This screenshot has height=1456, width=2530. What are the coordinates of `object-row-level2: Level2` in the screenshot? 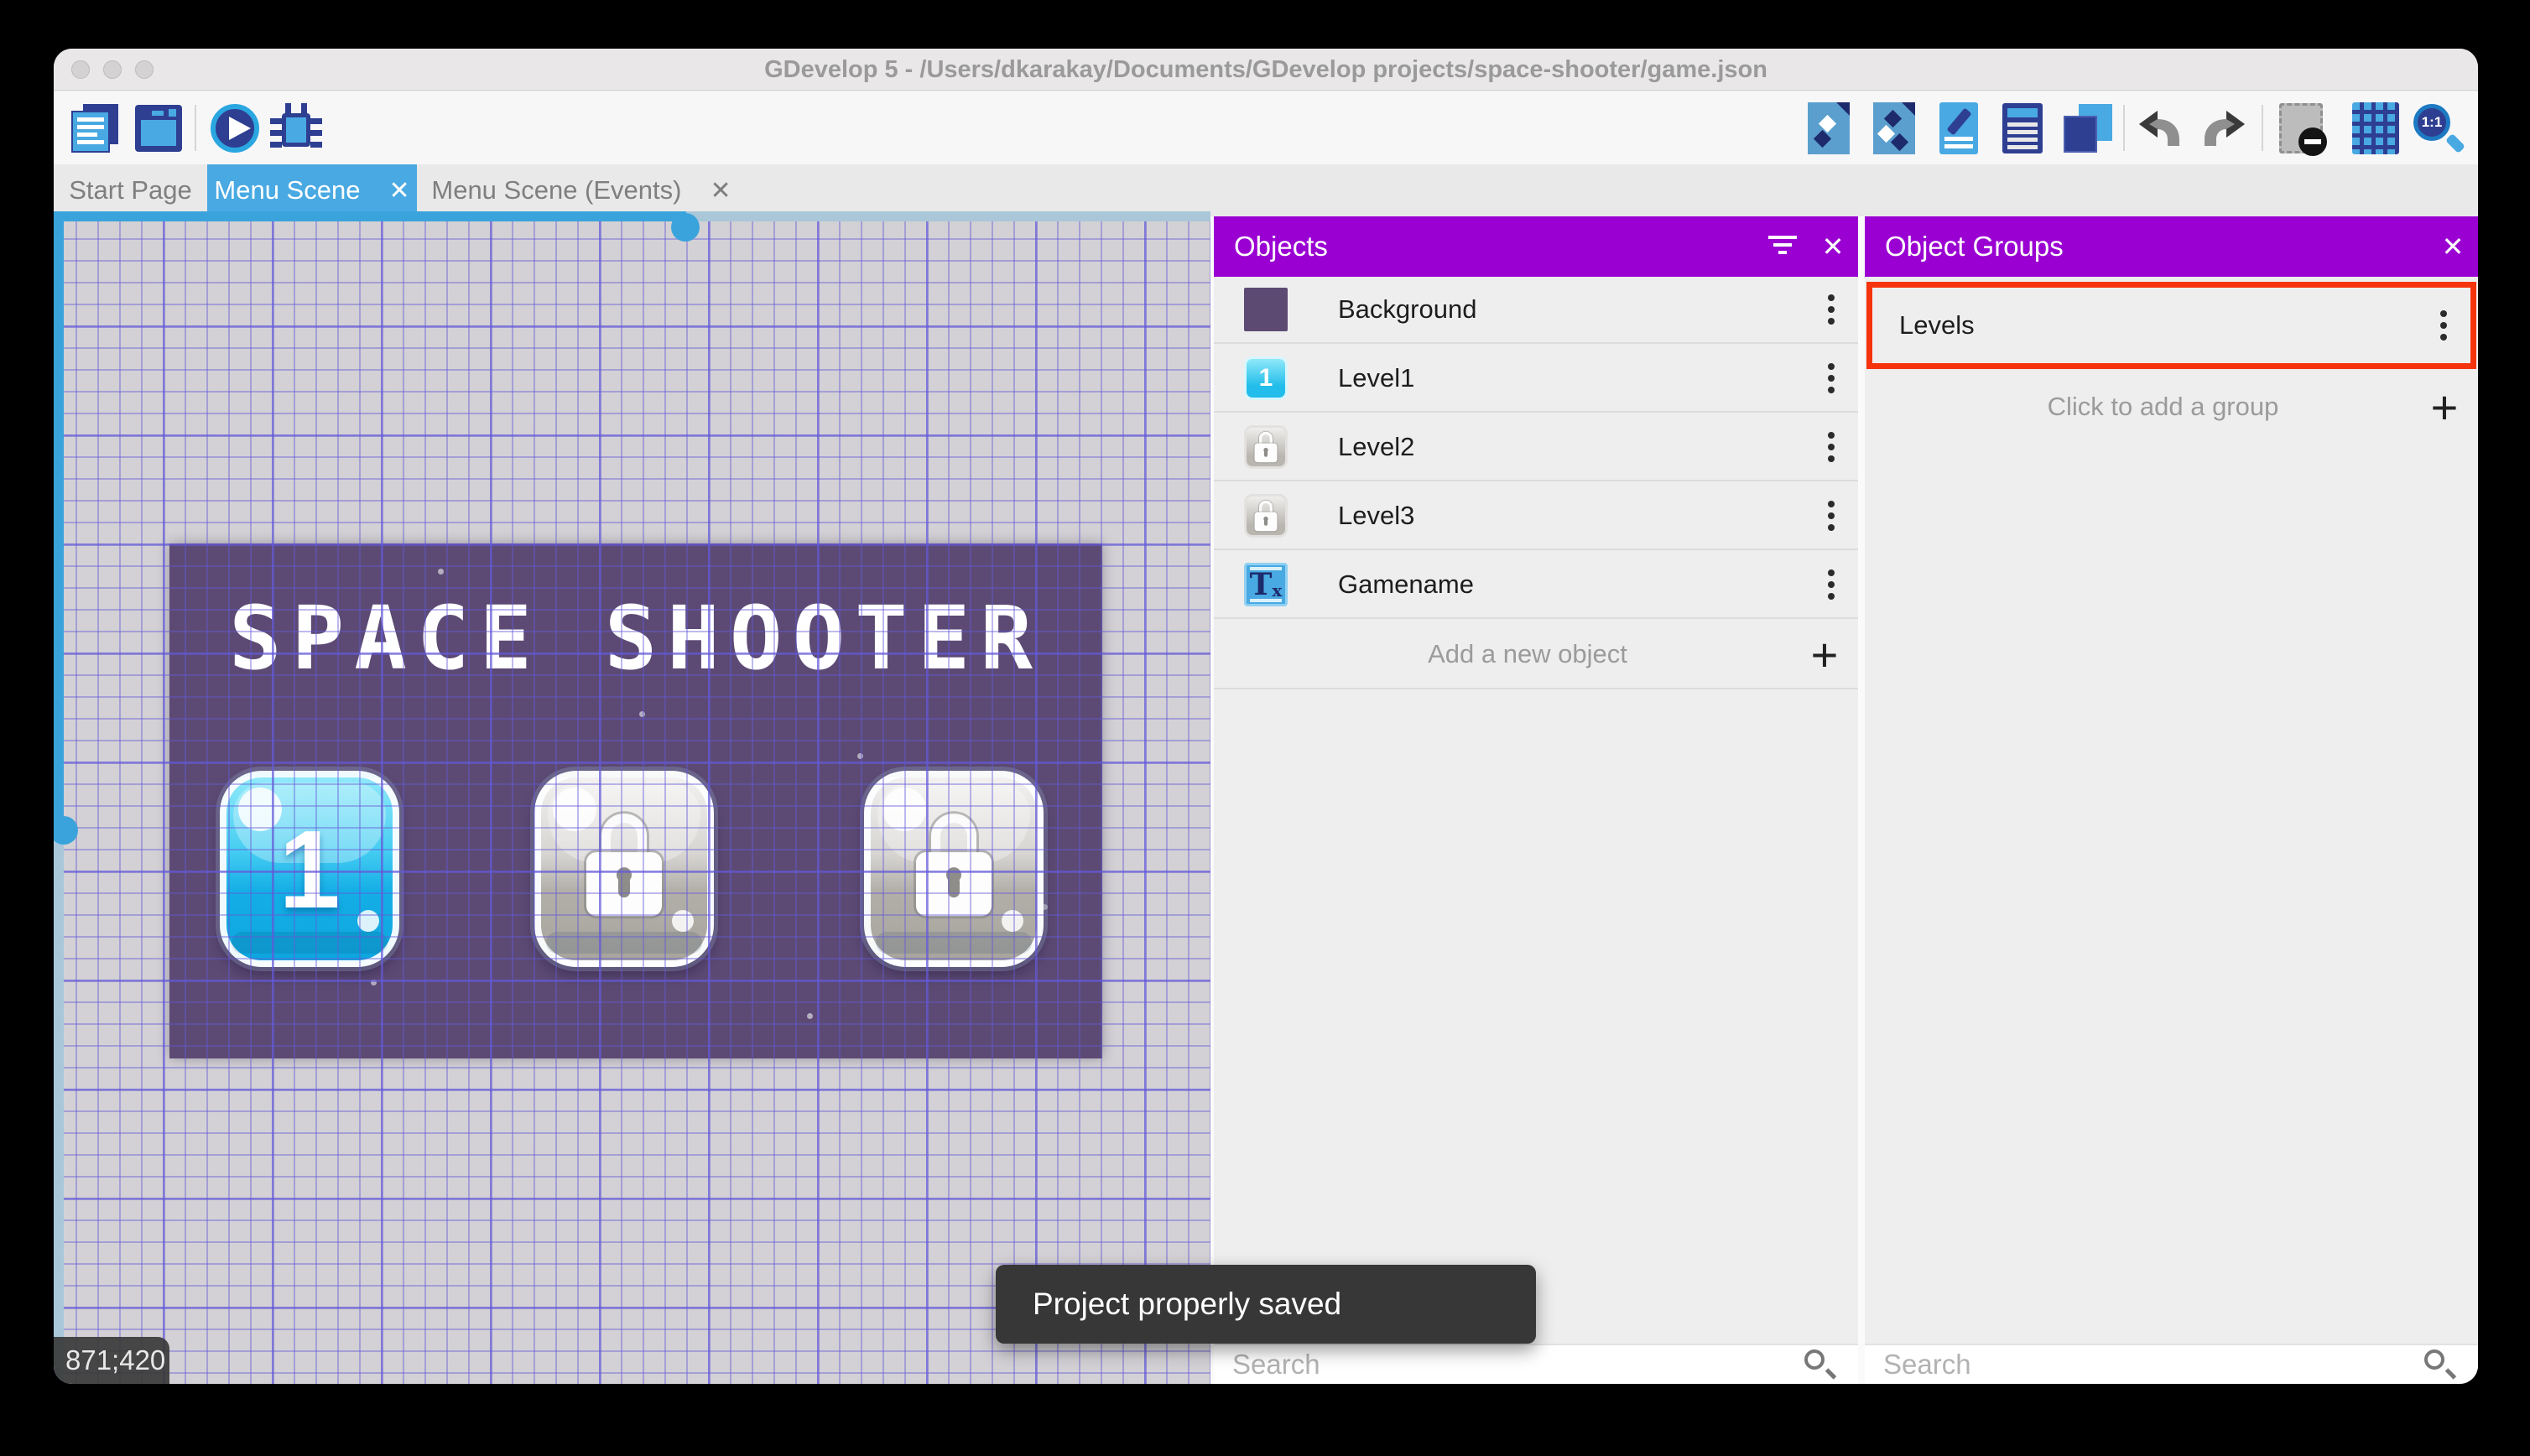 It's located at (1536, 447).